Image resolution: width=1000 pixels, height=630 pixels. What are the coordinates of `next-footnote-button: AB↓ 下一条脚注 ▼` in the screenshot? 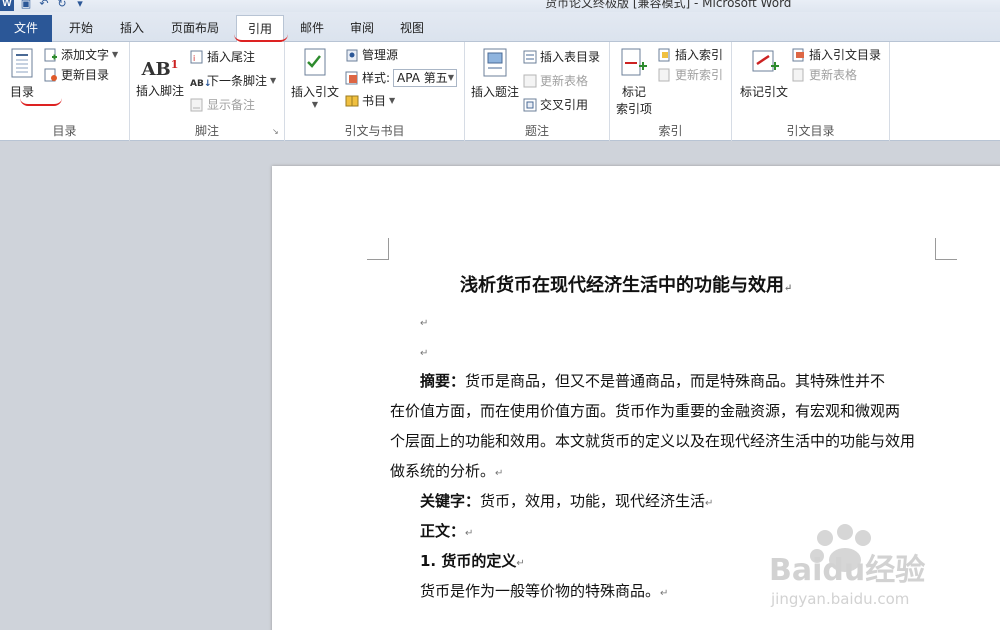 It's located at (233, 81).